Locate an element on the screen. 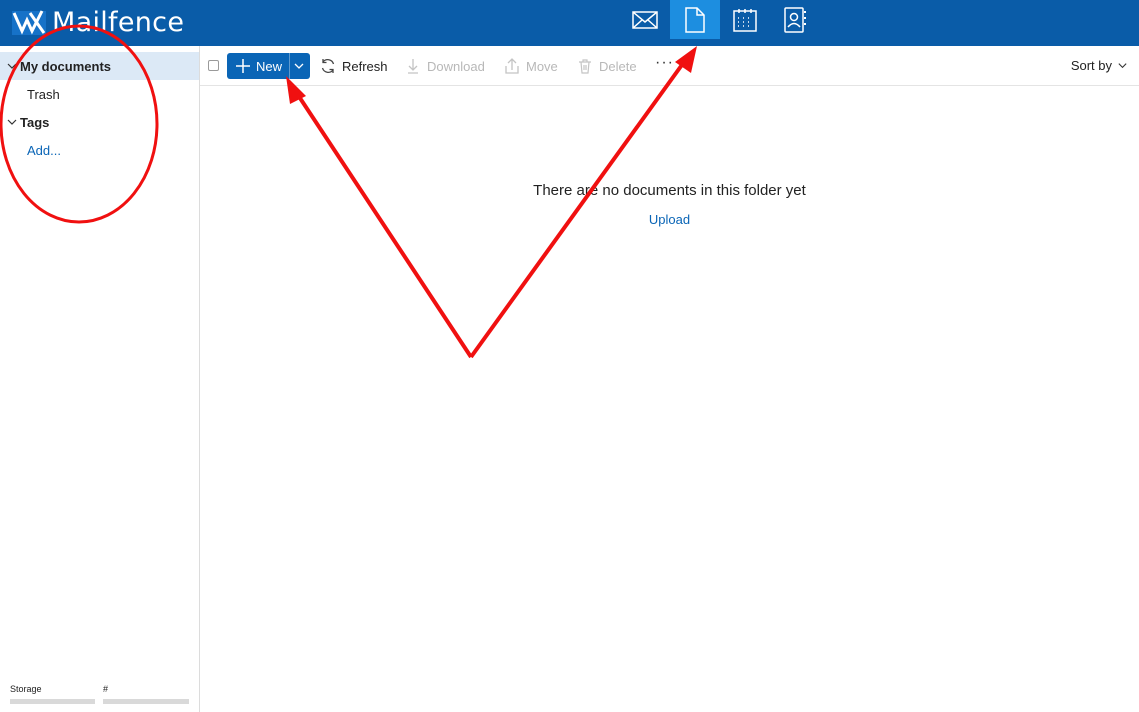 This screenshot has height=712, width=1139. sort-by-dropdown: Sort by is located at coordinates (1099, 65).